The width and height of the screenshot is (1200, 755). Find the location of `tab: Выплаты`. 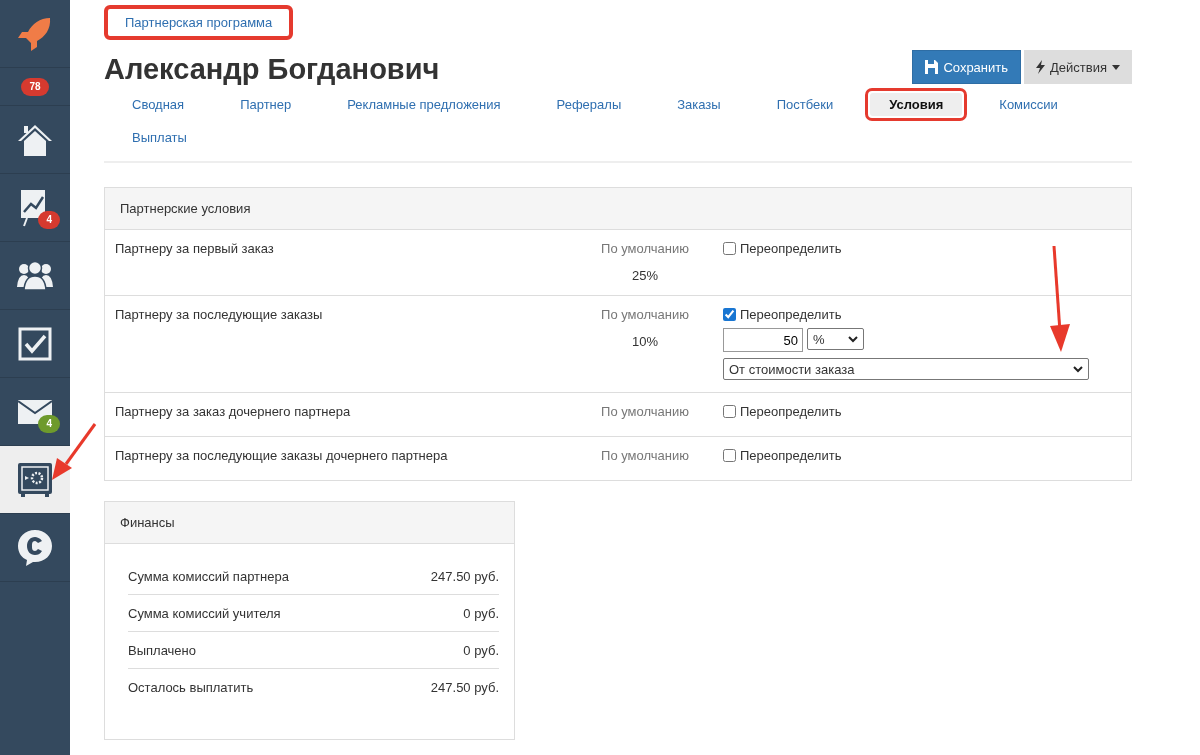

tab: Выплаты is located at coordinates (159, 137).